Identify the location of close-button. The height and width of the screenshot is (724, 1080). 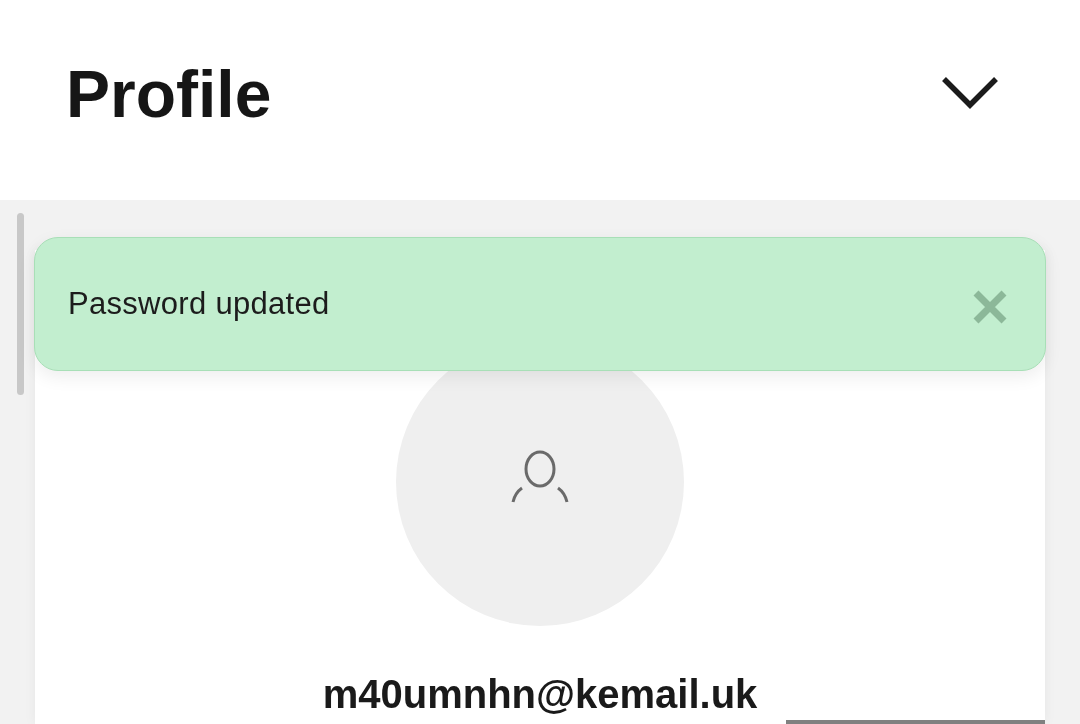
(990, 307).